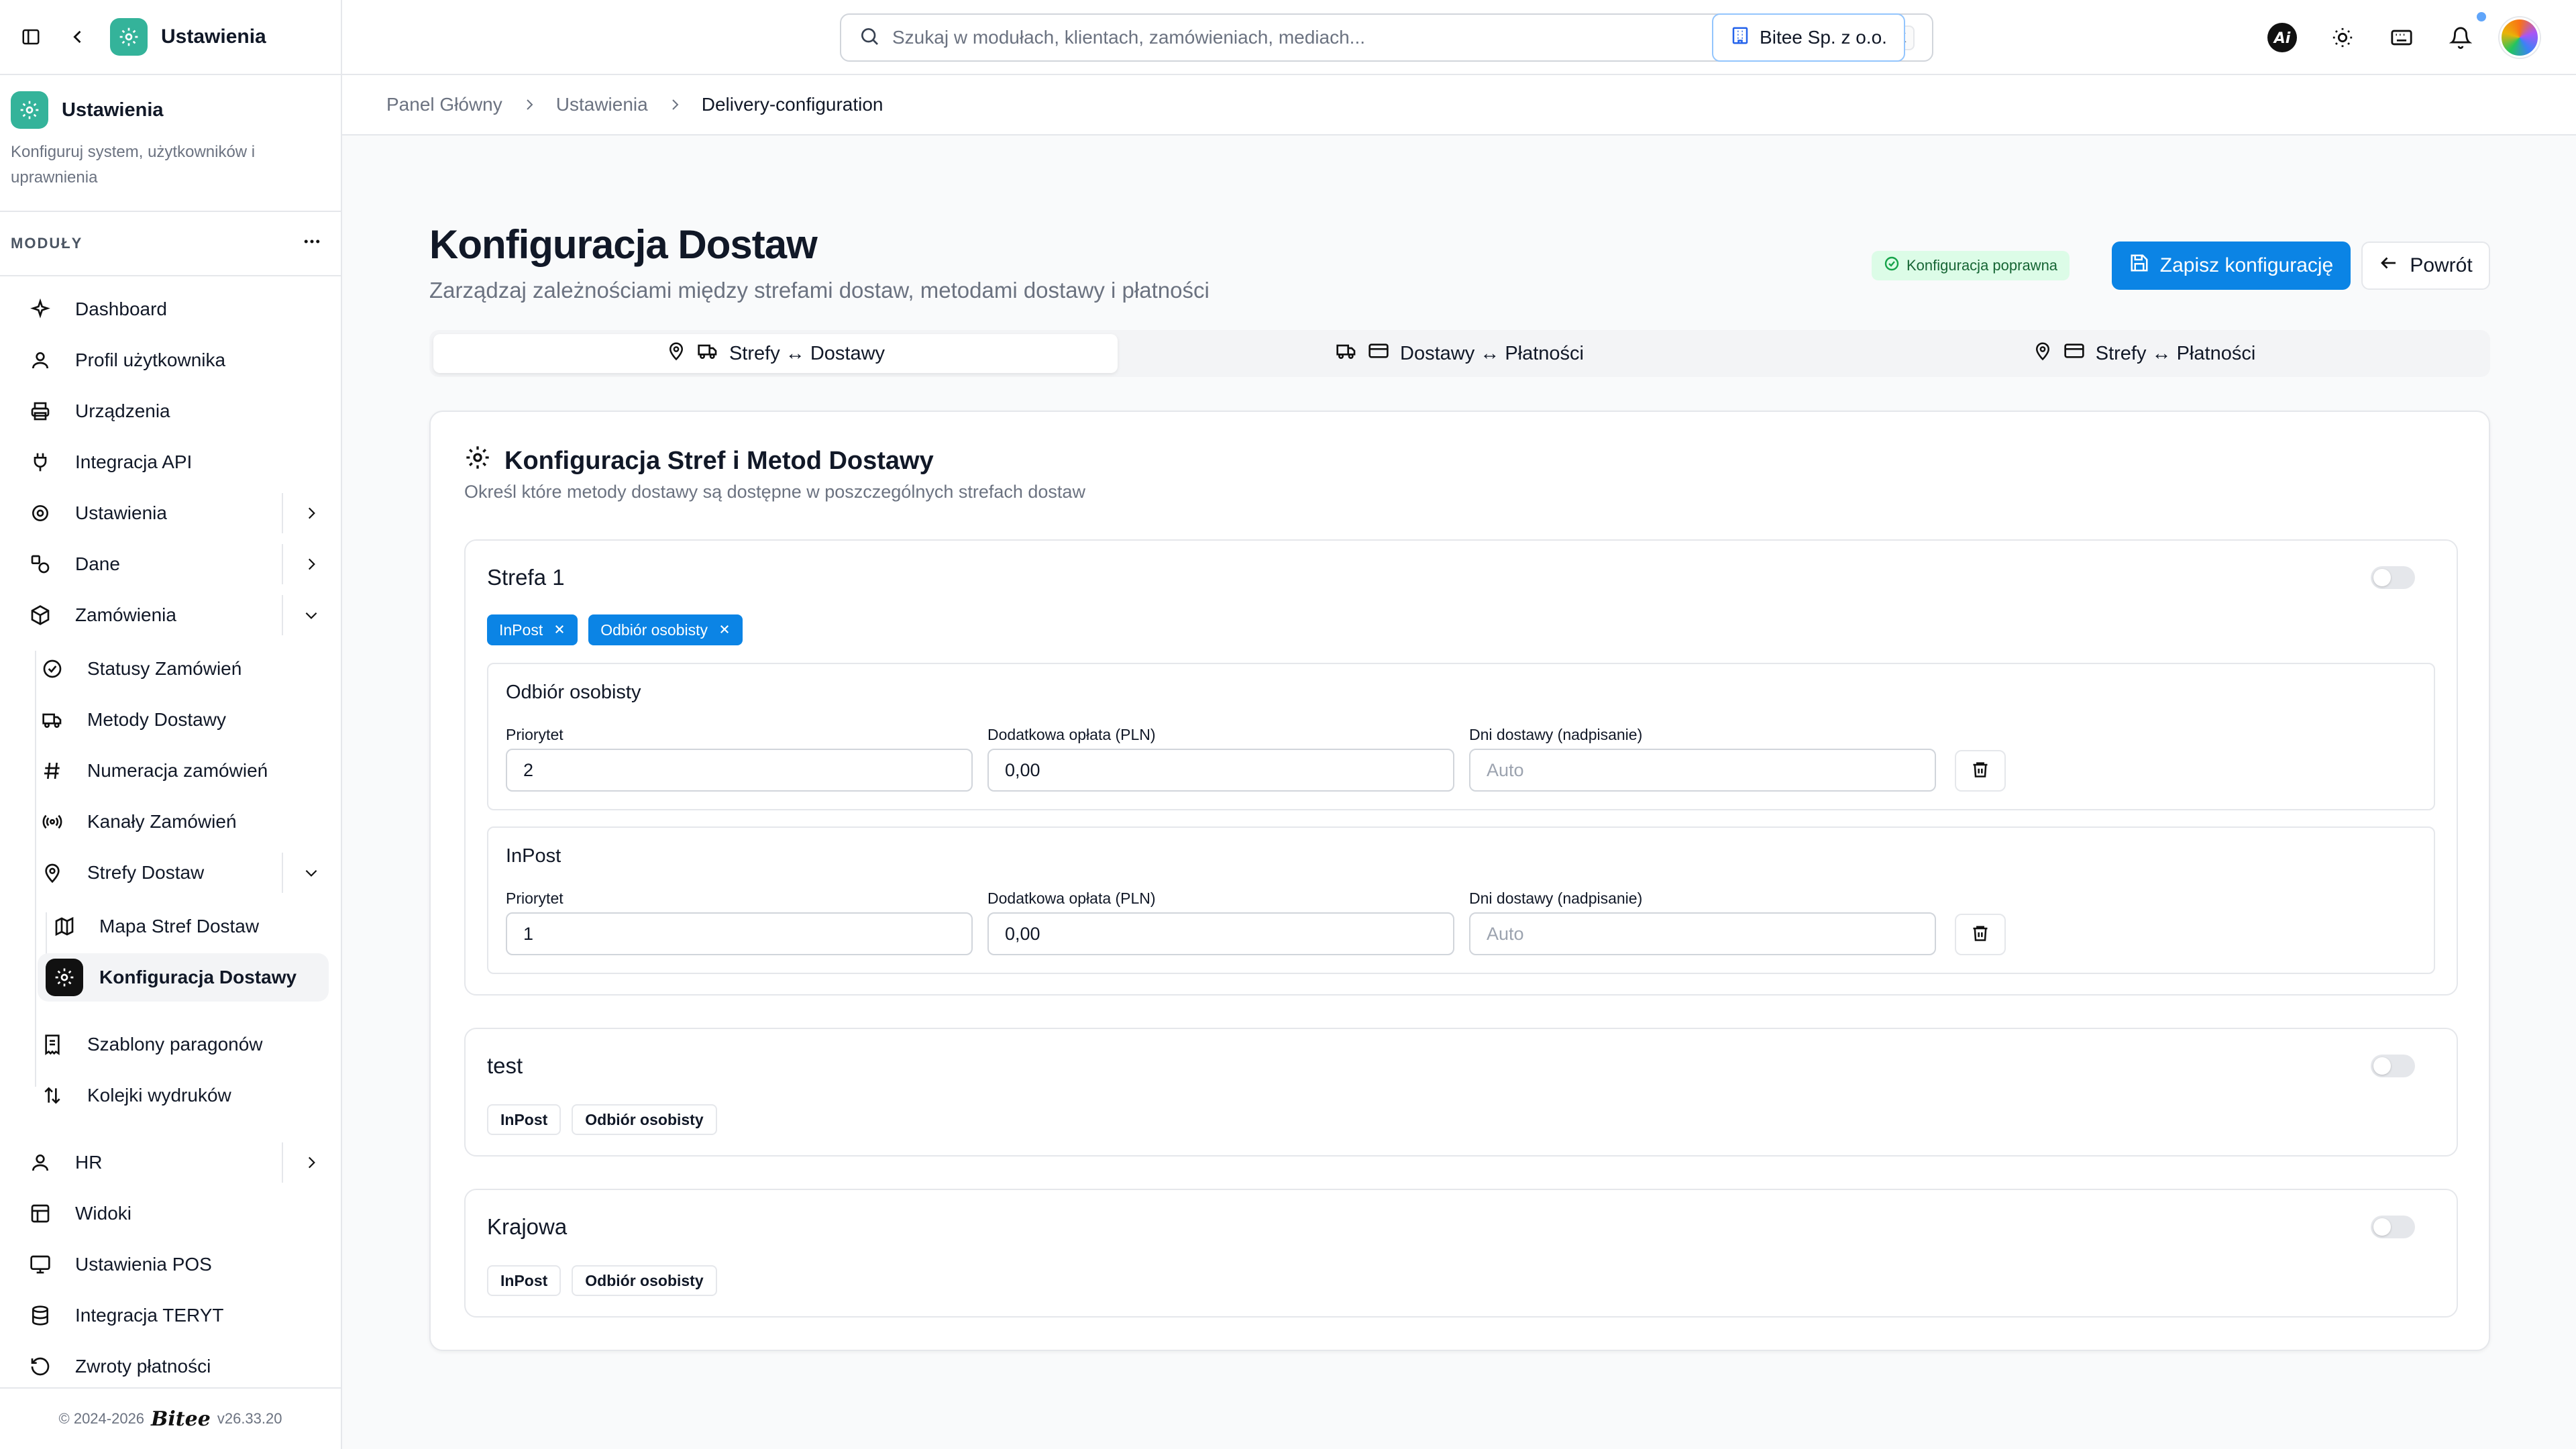  I want to click on tab-zones-payments: Strefy ↔ Płatności, so click(2144, 353).